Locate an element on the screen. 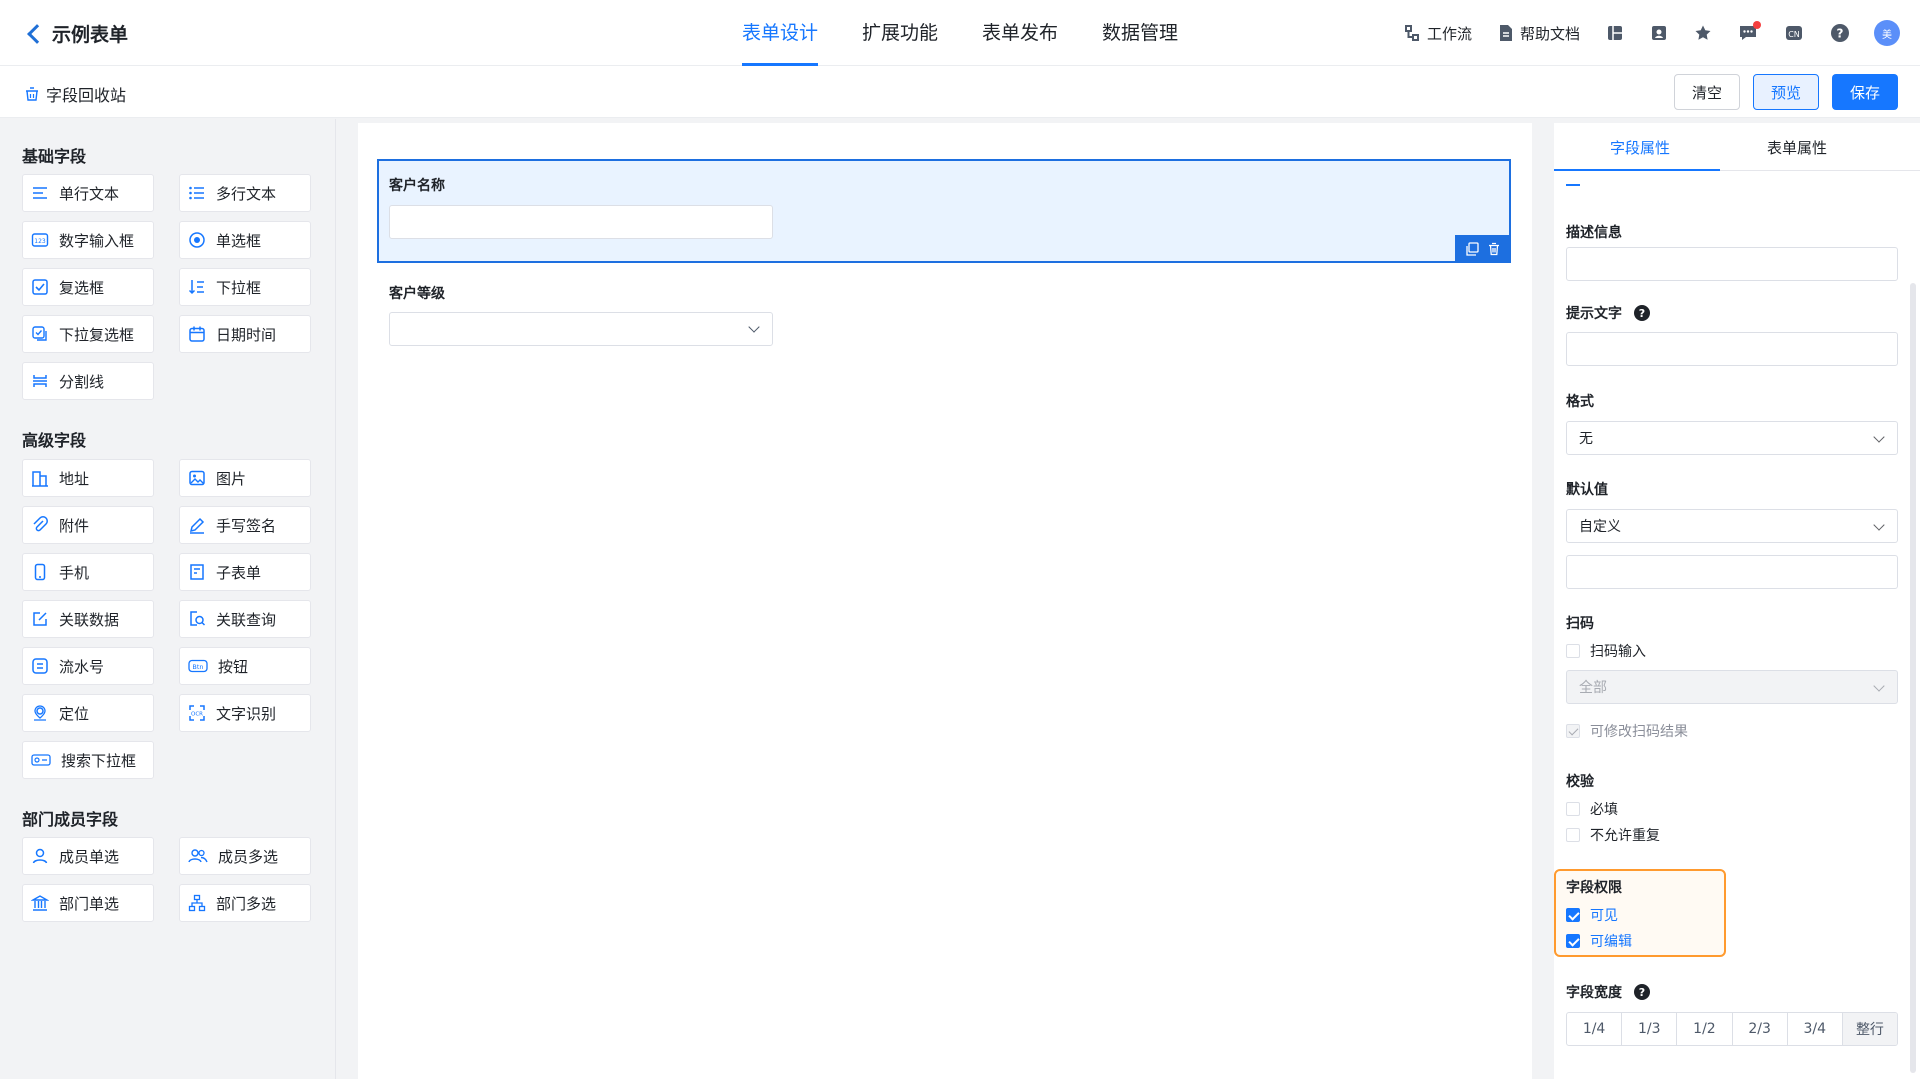  width-option-full: 整行 is located at coordinates (1869, 1029).